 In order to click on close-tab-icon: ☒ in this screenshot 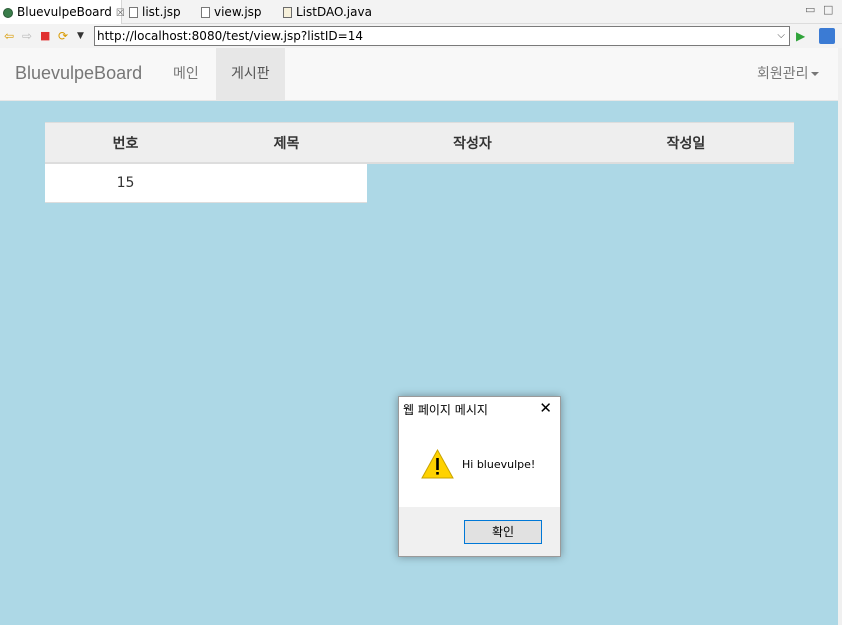, I will do `click(120, 13)`.